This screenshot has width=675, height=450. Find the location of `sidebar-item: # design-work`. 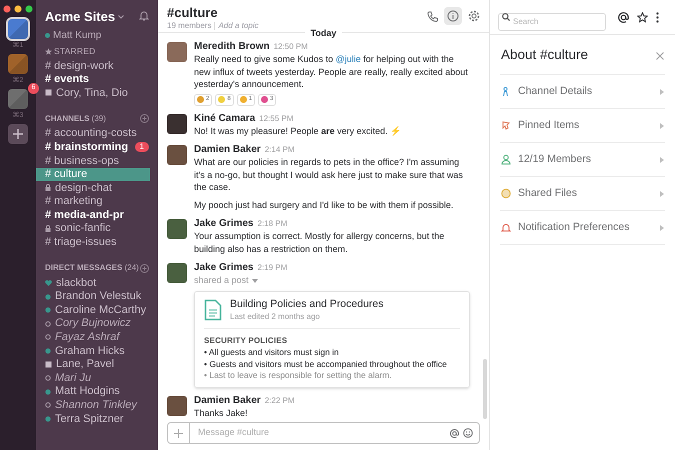

sidebar-item: # design-work is located at coordinates (97, 66).